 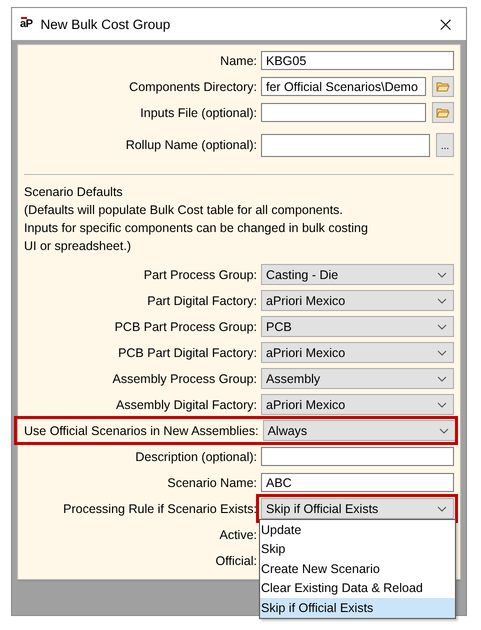 What do you see at coordinates (357, 608) in the screenshot?
I see `dropdown-option: Skip if Official Exists` at bounding box center [357, 608].